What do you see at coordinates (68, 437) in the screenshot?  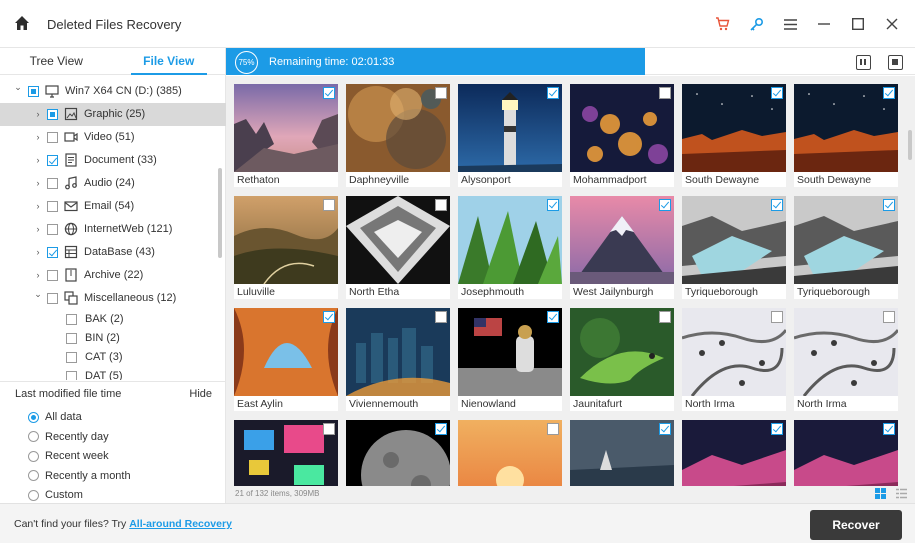 I see `time-filter-option: Recently day` at bounding box center [68, 437].